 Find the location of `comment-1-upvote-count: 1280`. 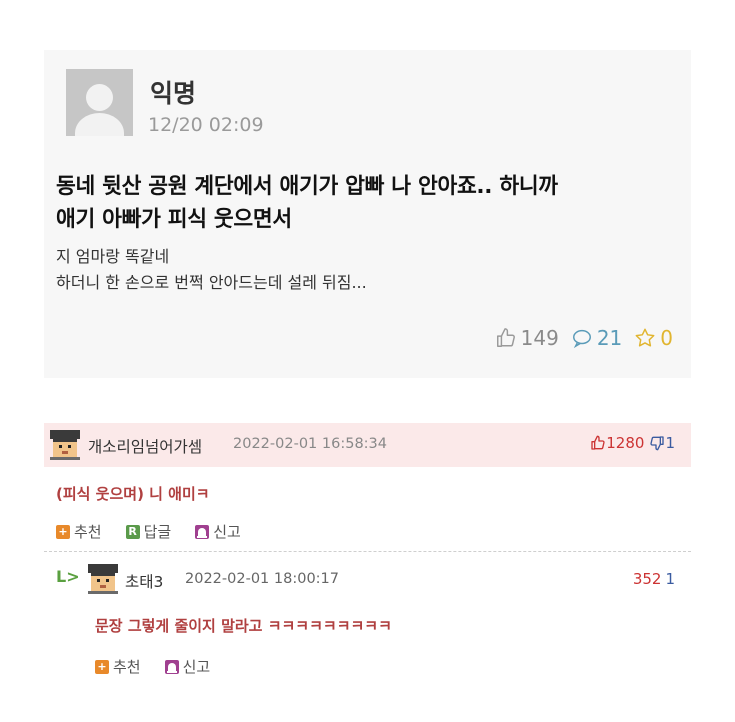

comment-1-upvote-count: 1280 is located at coordinates (625, 443).